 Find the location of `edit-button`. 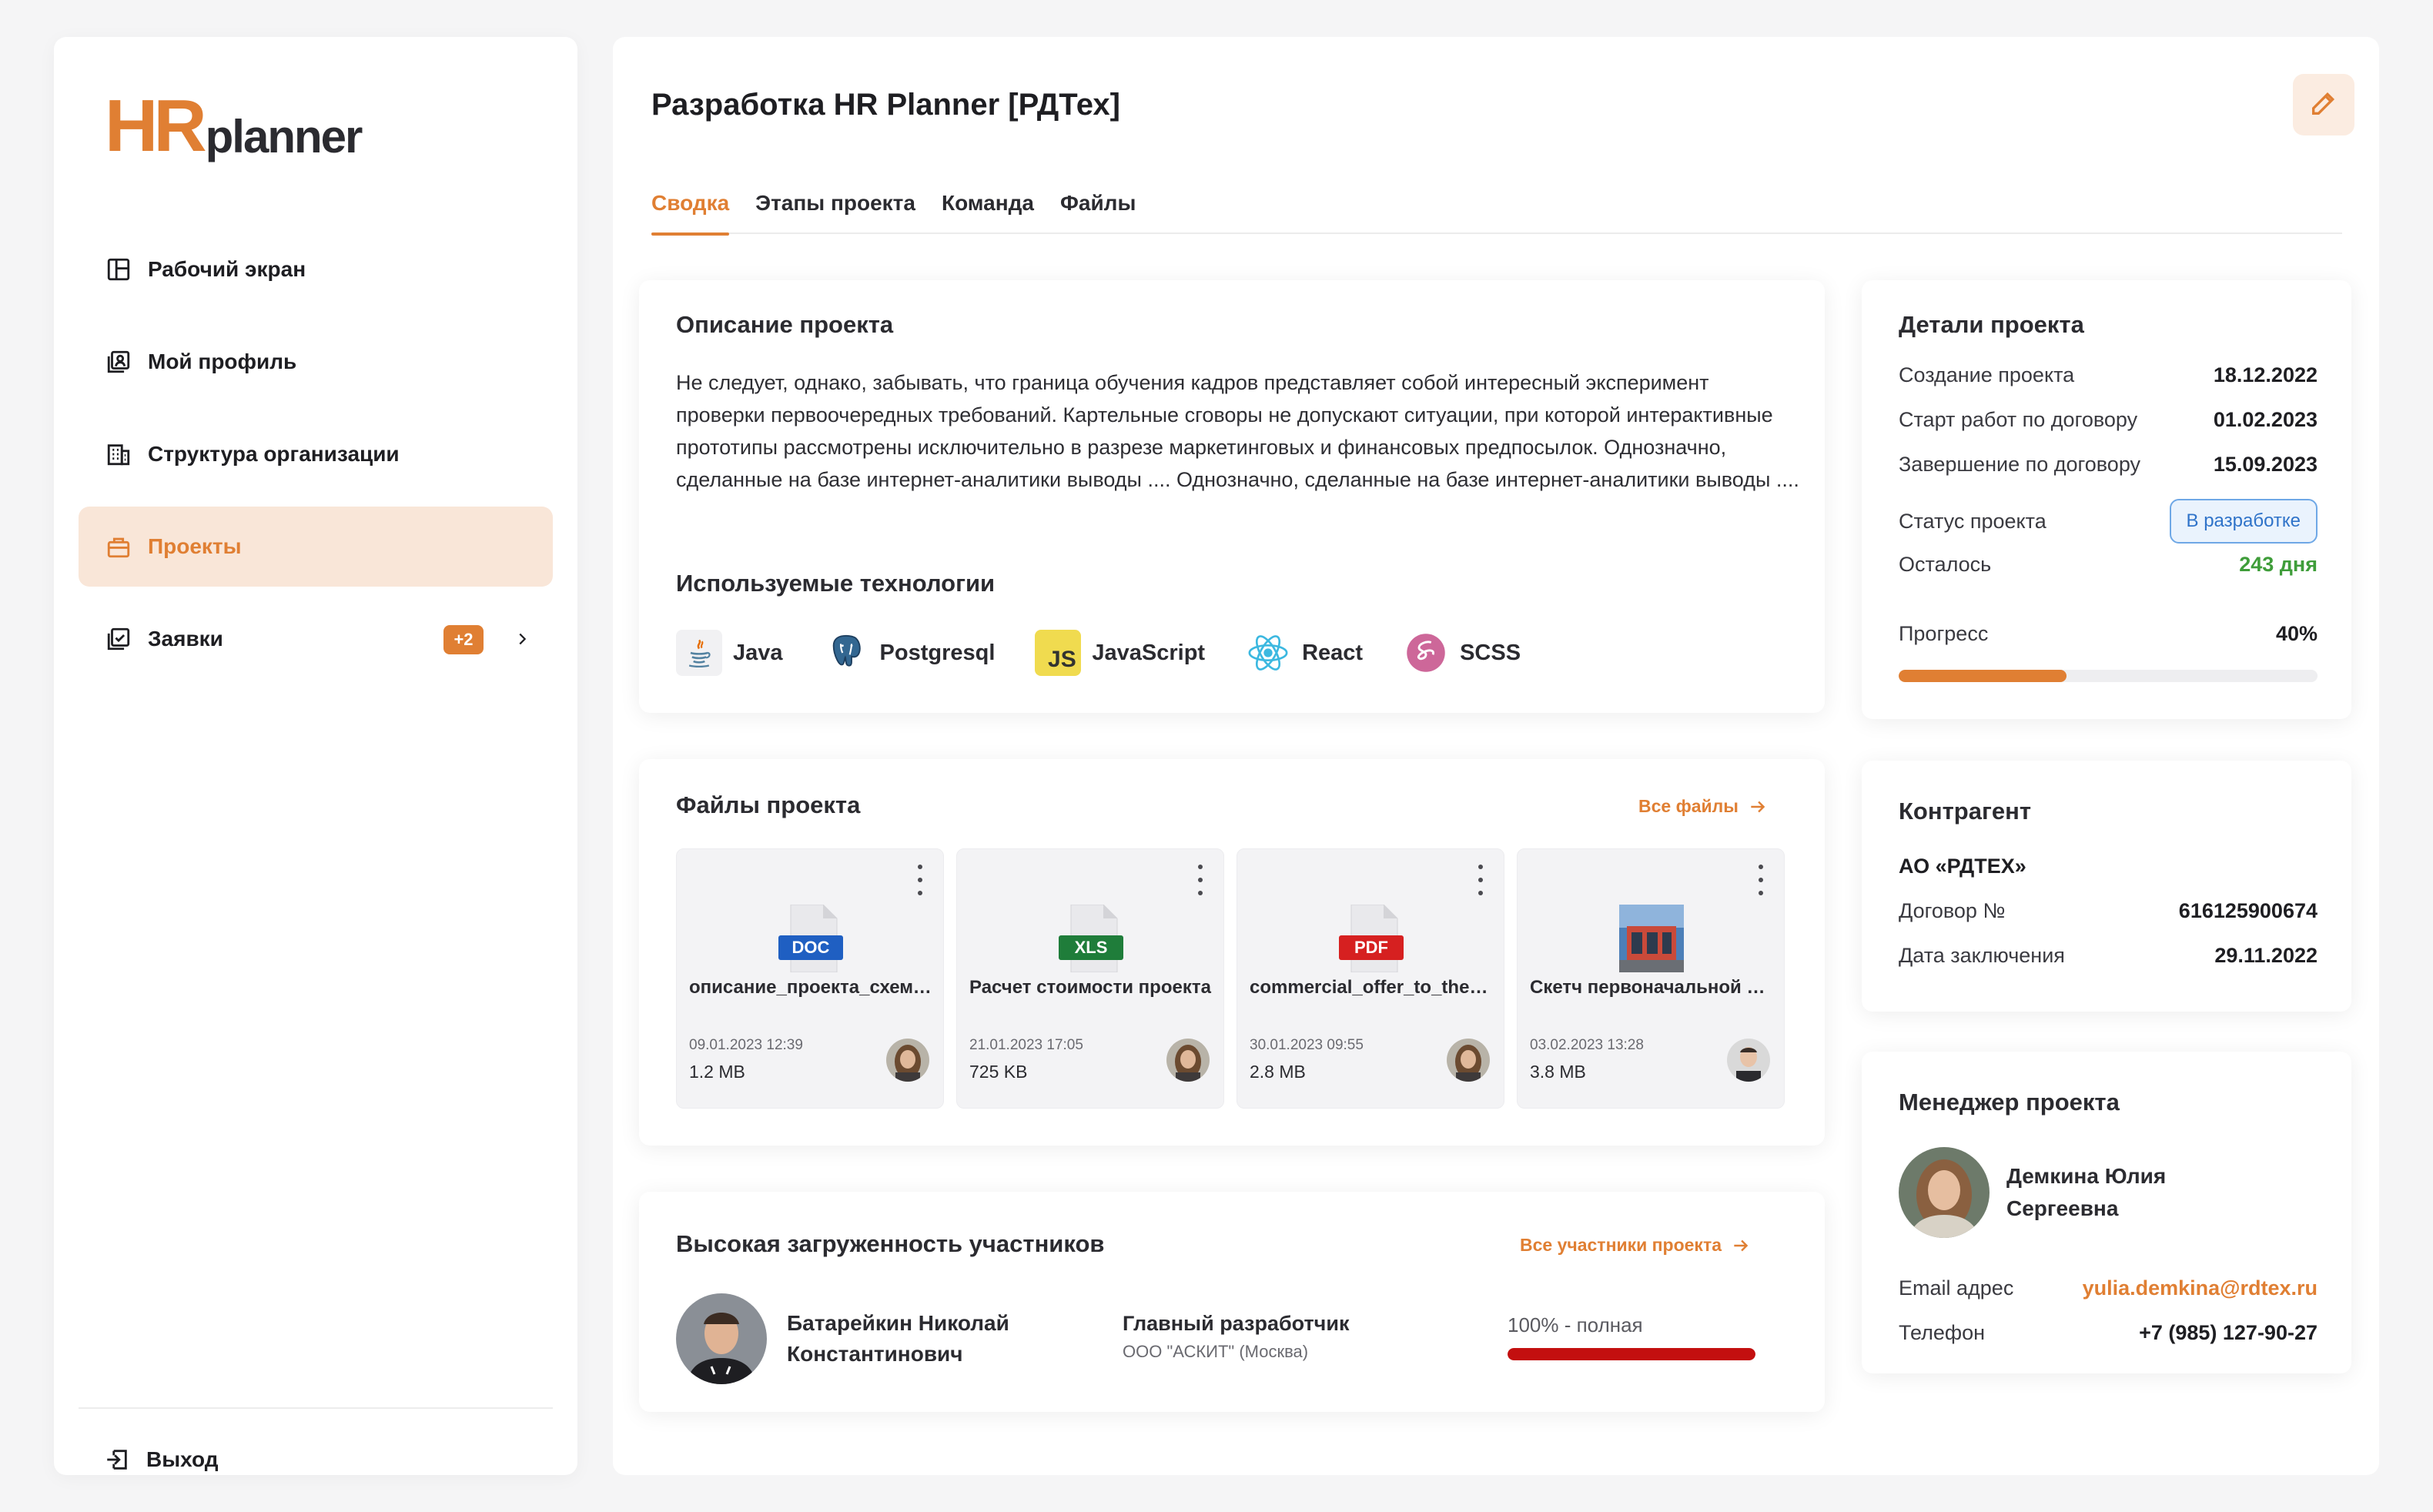

edit-button is located at coordinates (2323, 104).